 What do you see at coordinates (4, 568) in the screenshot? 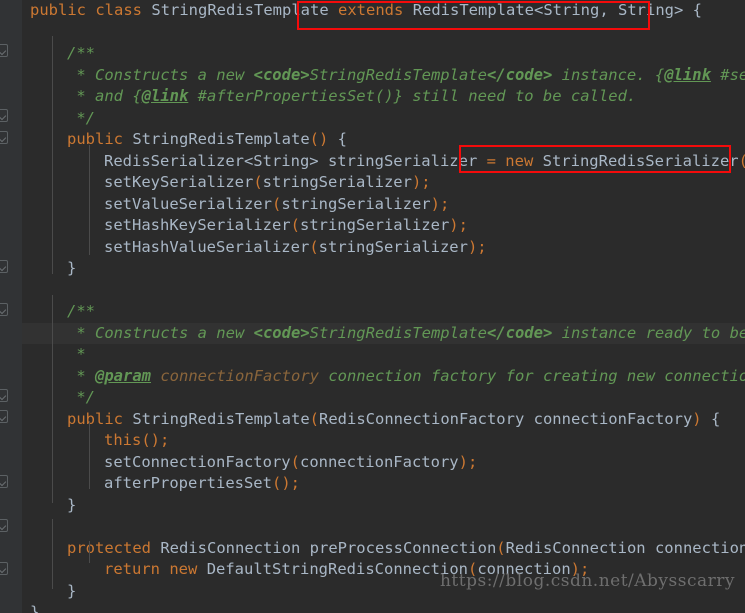
I see `fold-arrow-class-end-icon` at bounding box center [4, 568].